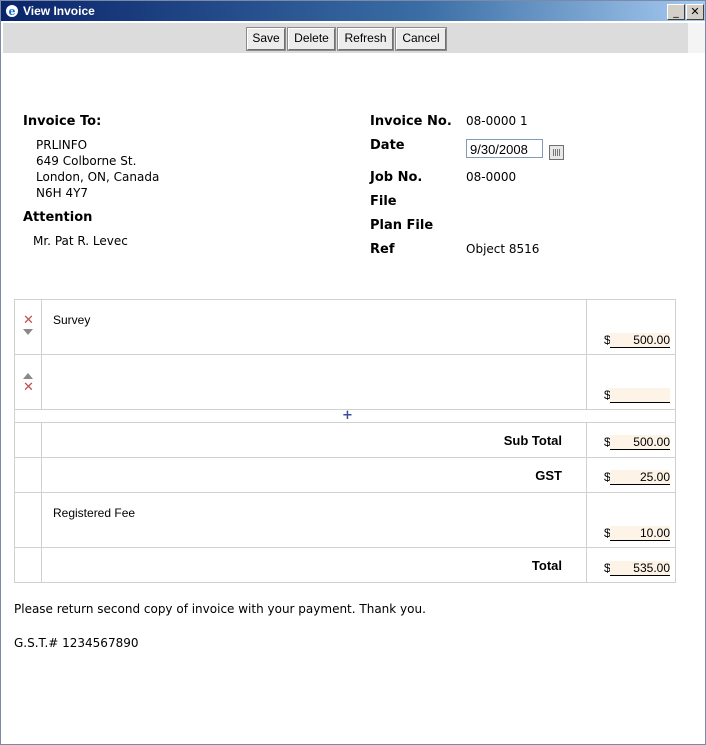 The width and height of the screenshot is (706, 745). What do you see at coordinates (71, 320) in the screenshot?
I see `line-item-description: Survey` at bounding box center [71, 320].